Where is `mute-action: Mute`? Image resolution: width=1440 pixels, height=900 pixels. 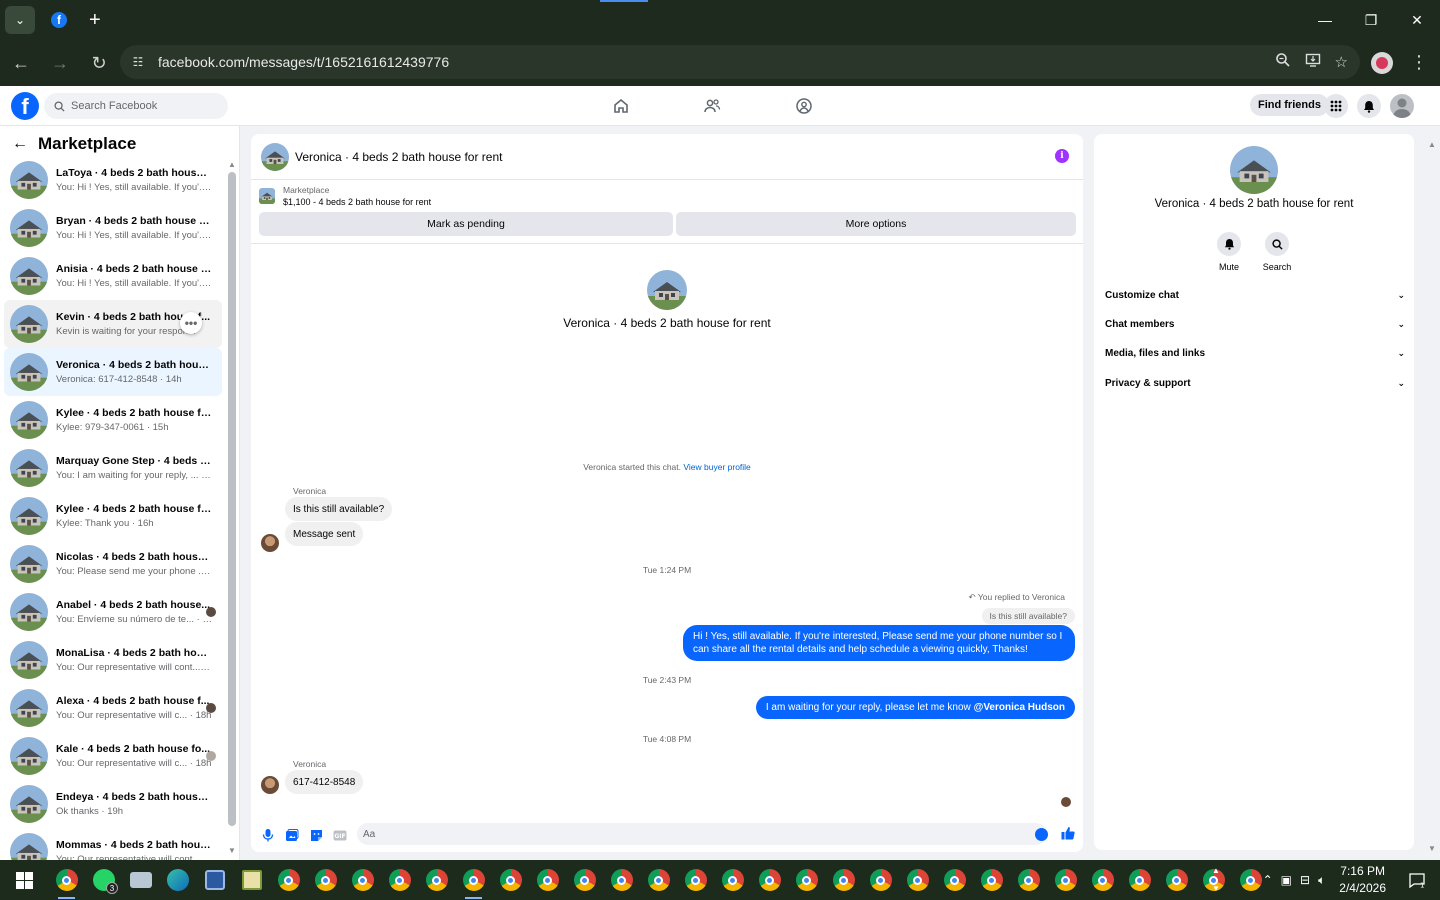 mute-action: Mute is located at coordinates (1229, 252).